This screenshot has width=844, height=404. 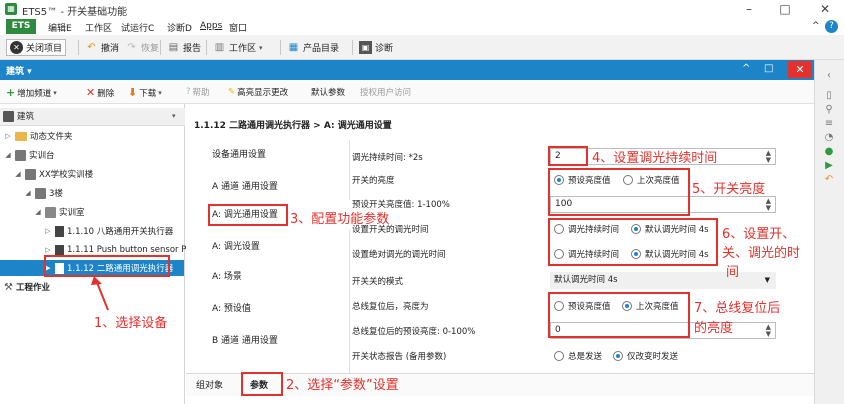 I want to click on status-on-change-radio: 仅改变时发送, so click(x=645, y=356).